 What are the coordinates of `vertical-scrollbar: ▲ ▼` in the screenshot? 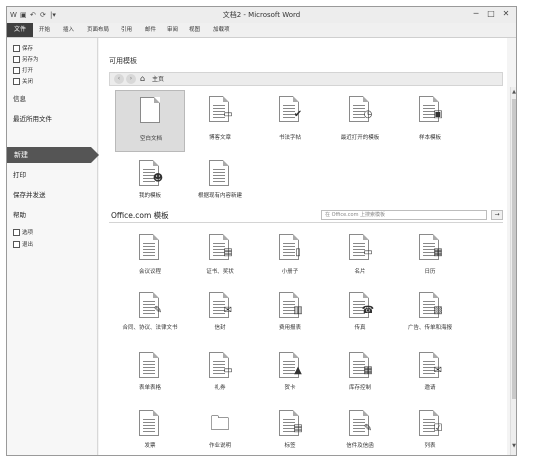 It's located at (513, 271).